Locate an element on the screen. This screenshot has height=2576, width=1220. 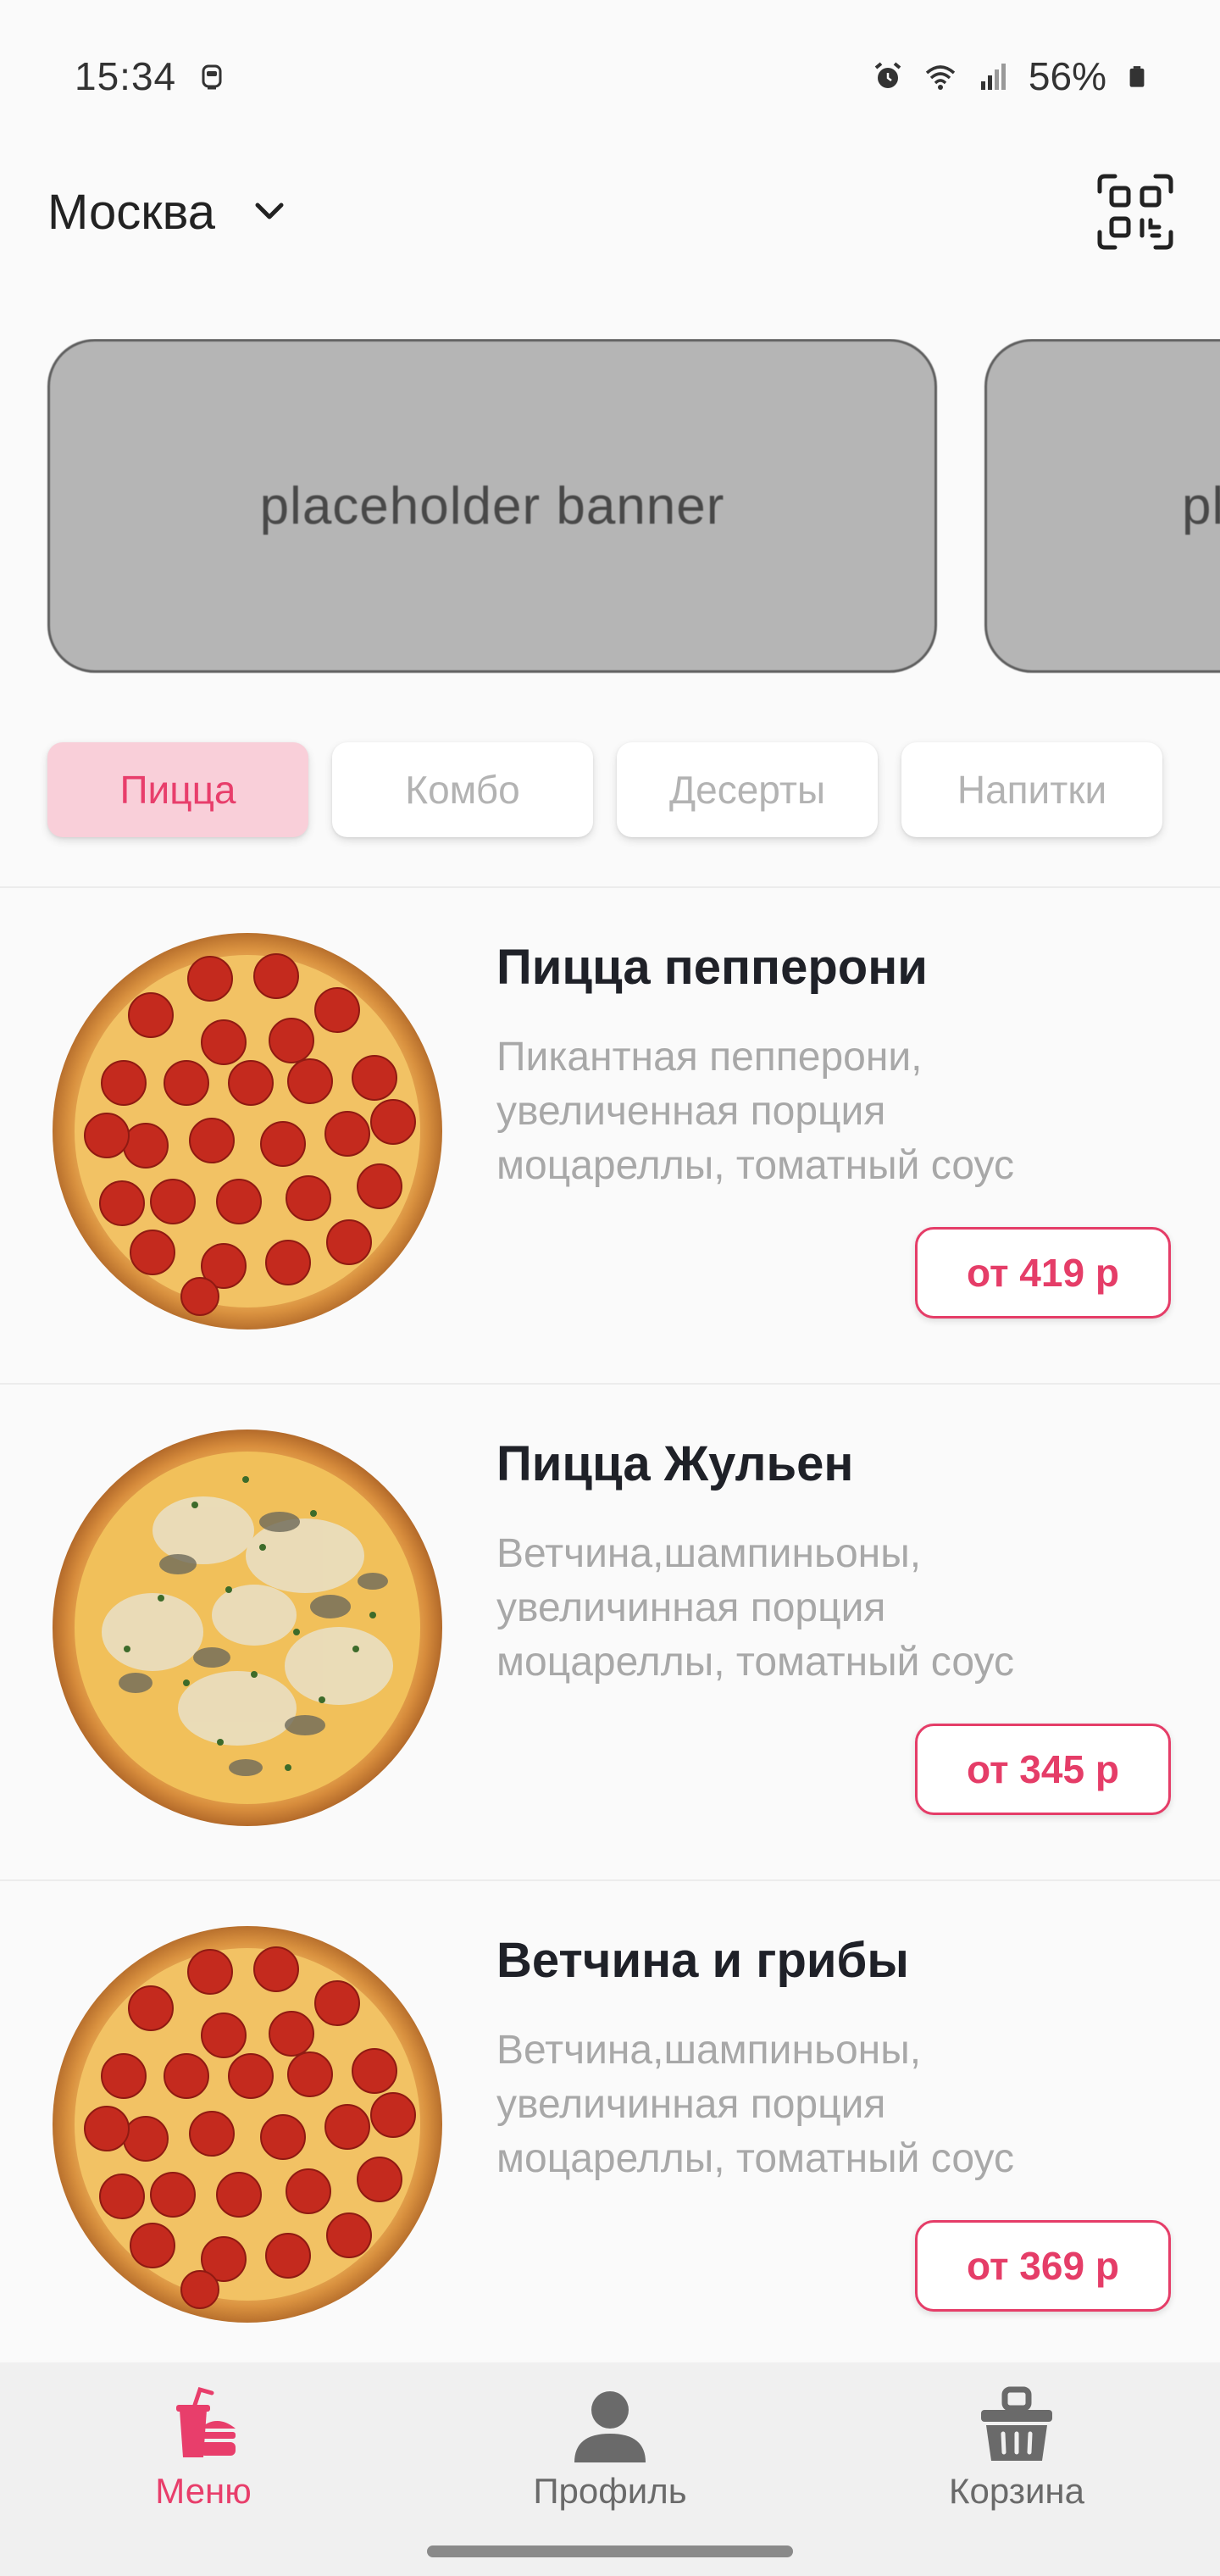
bottom-navigation: Меню Профиль Корзина is located at coordinates (610, 2469).